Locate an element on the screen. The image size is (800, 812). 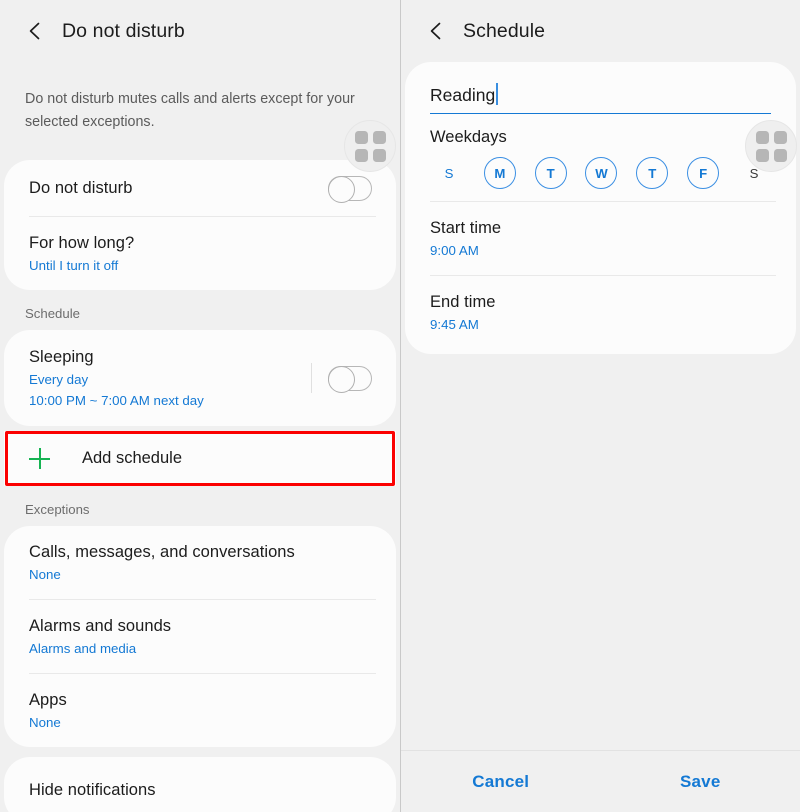
row-for-how-long: For how long? Until I turn it off is located at coordinates (200, 253).